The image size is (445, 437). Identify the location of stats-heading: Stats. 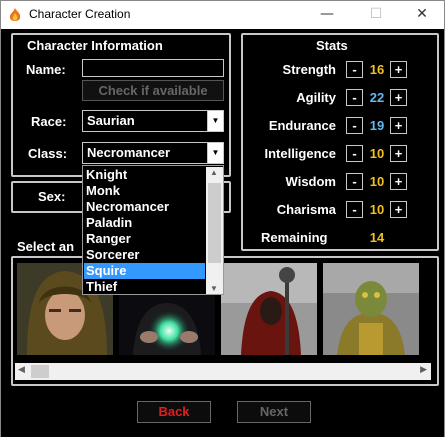
(332, 45).